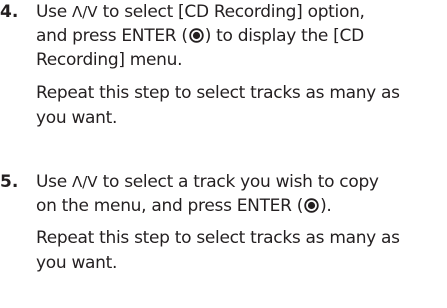  Describe the element at coordinates (170, 206) in the screenshot. I see `step-5-line-2-start: on the menu, and press ENTER (` at that location.